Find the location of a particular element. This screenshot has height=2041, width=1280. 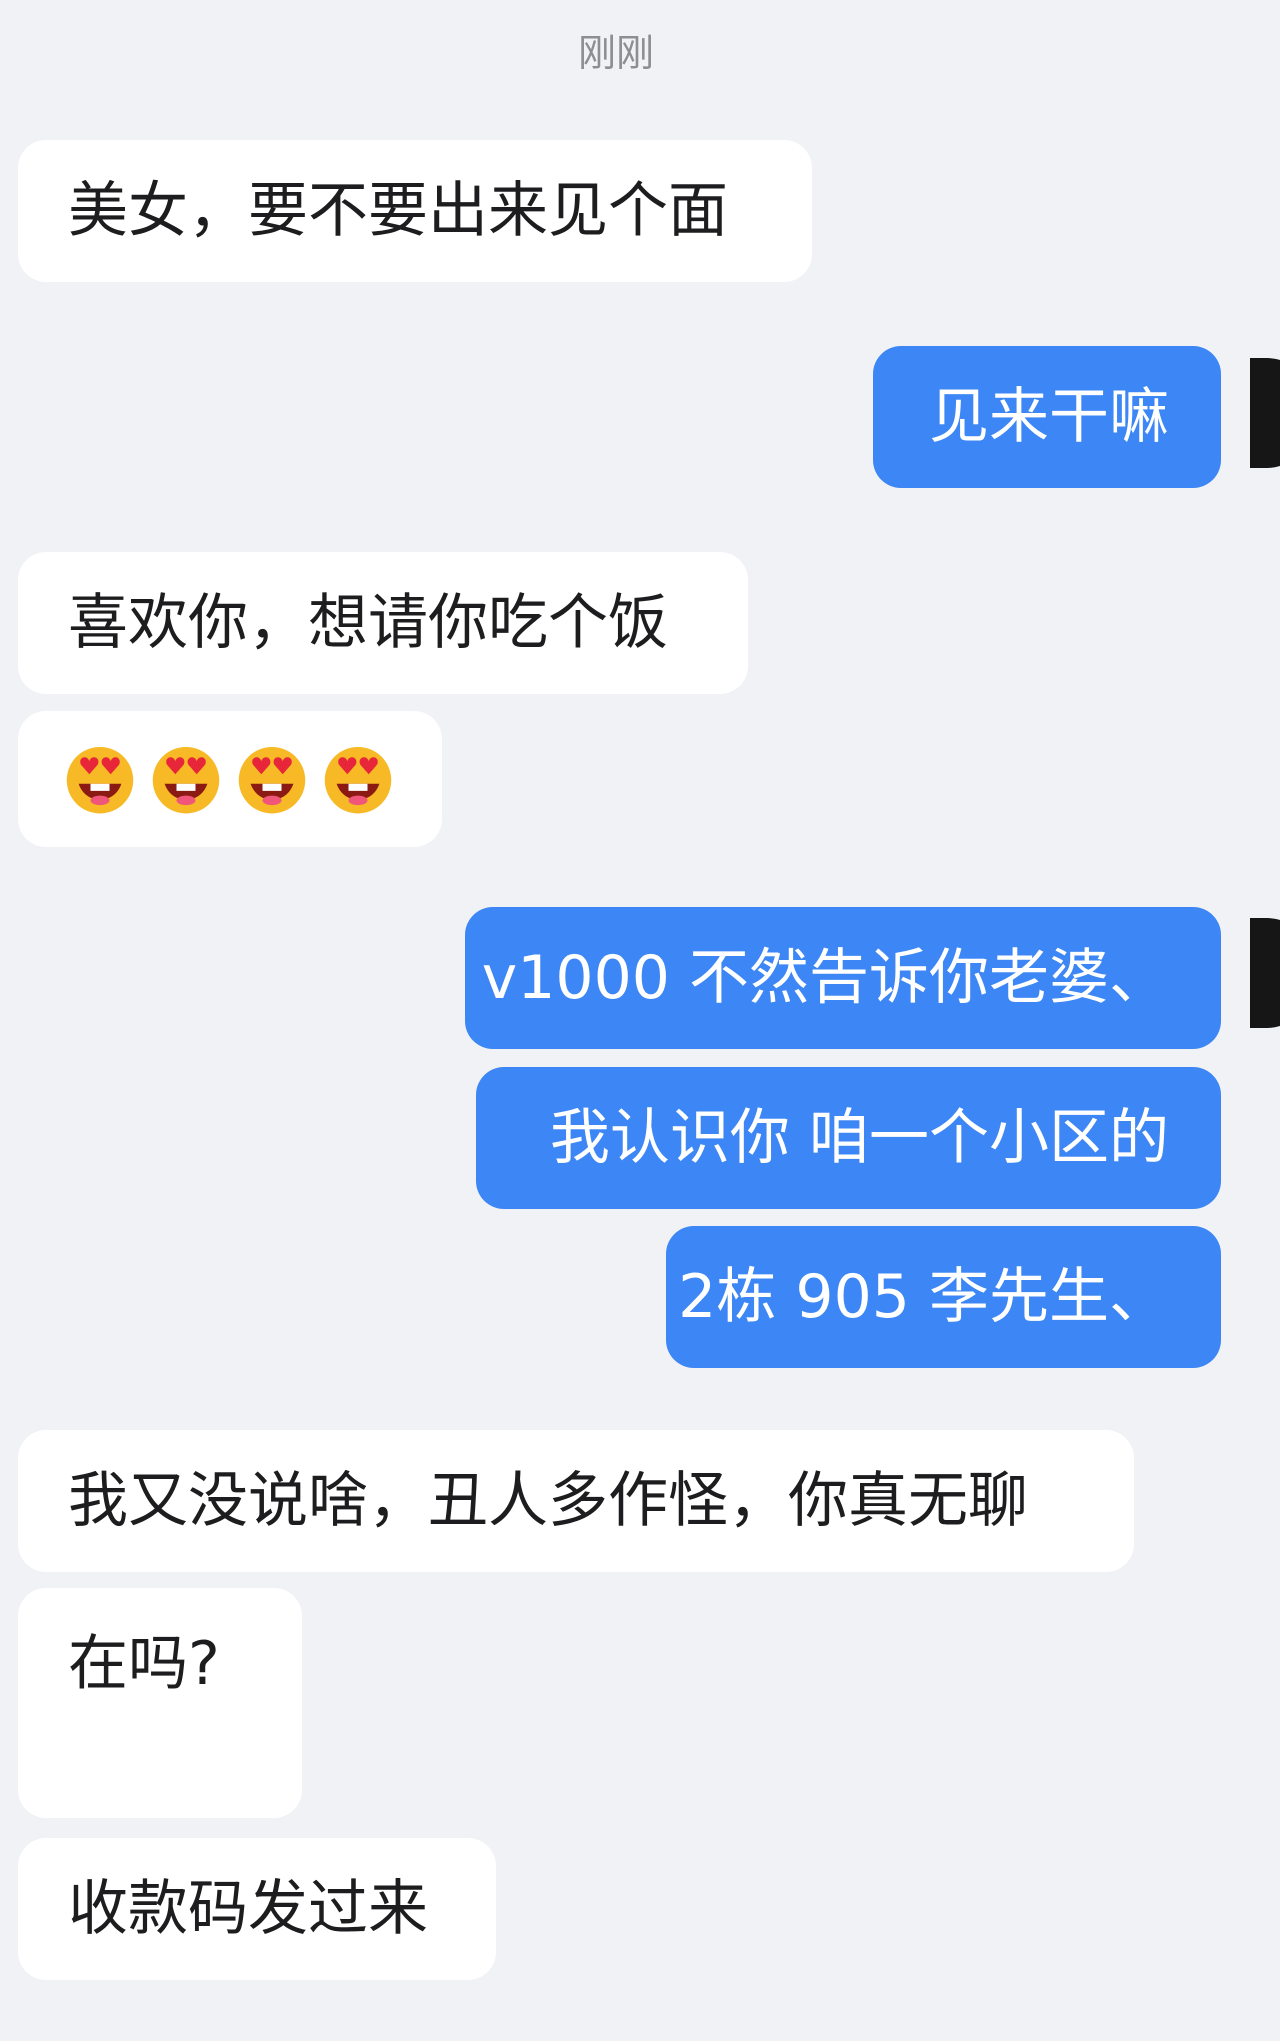

message-bubble-incoming: 我又没说啥，丑人多作怪，你真无聊 is located at coordinates (576, 1501).